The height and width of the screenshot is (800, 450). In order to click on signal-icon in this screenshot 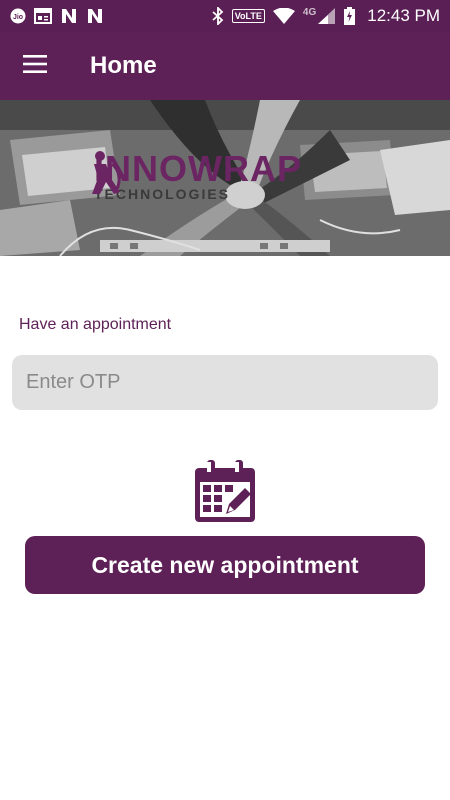, I will do `click(327, 16)`.